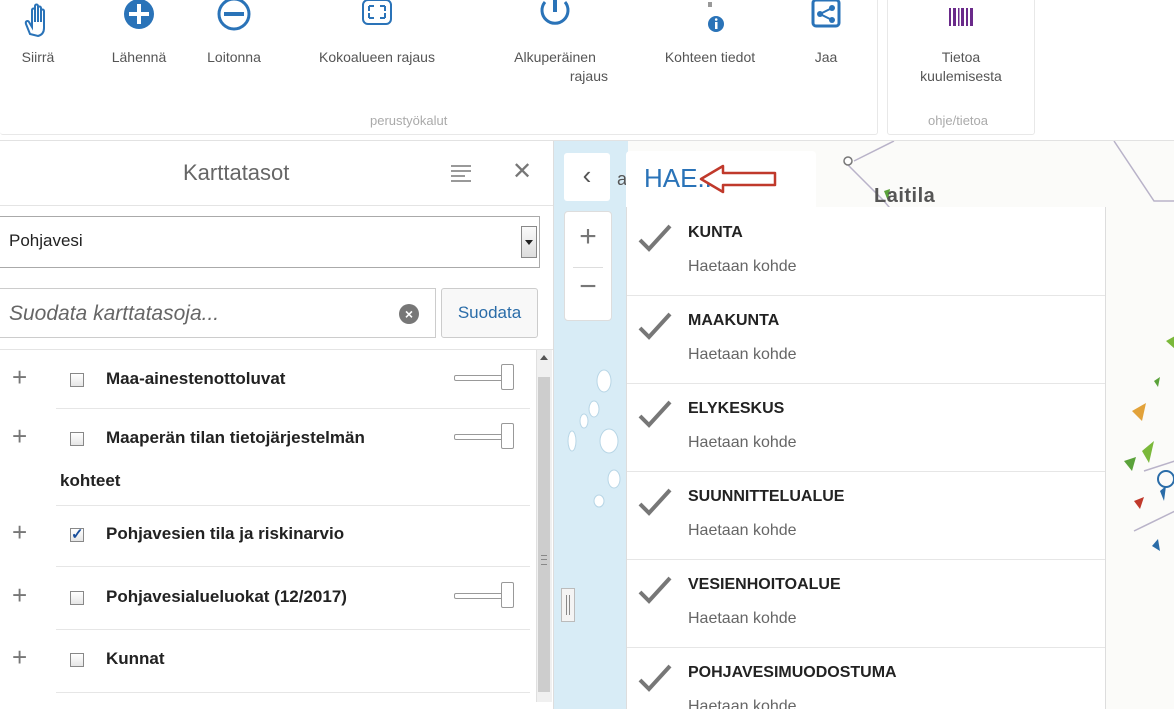 This screenshot has width=1174, height=710. I want to click on layer-item: + Maa-ainestenottoluvat, so click(265, 379).